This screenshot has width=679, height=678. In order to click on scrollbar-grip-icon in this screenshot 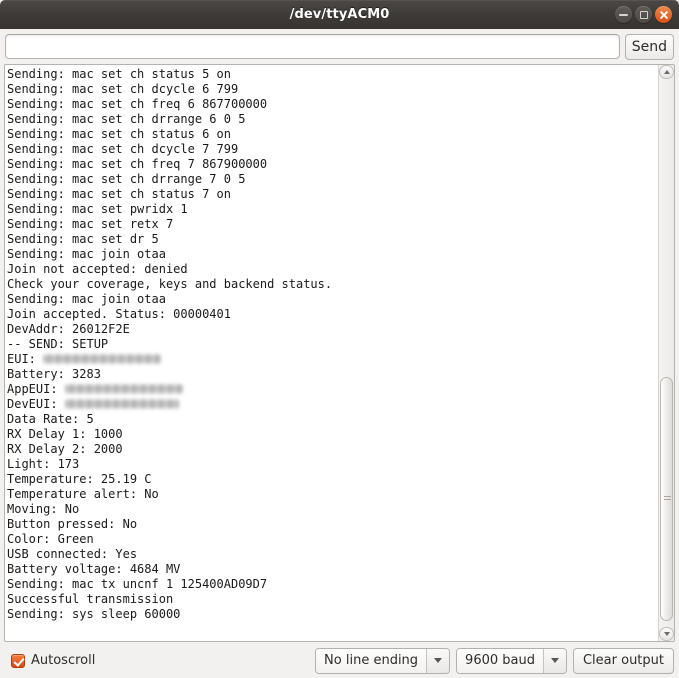, I will do `click(667, 499)`.